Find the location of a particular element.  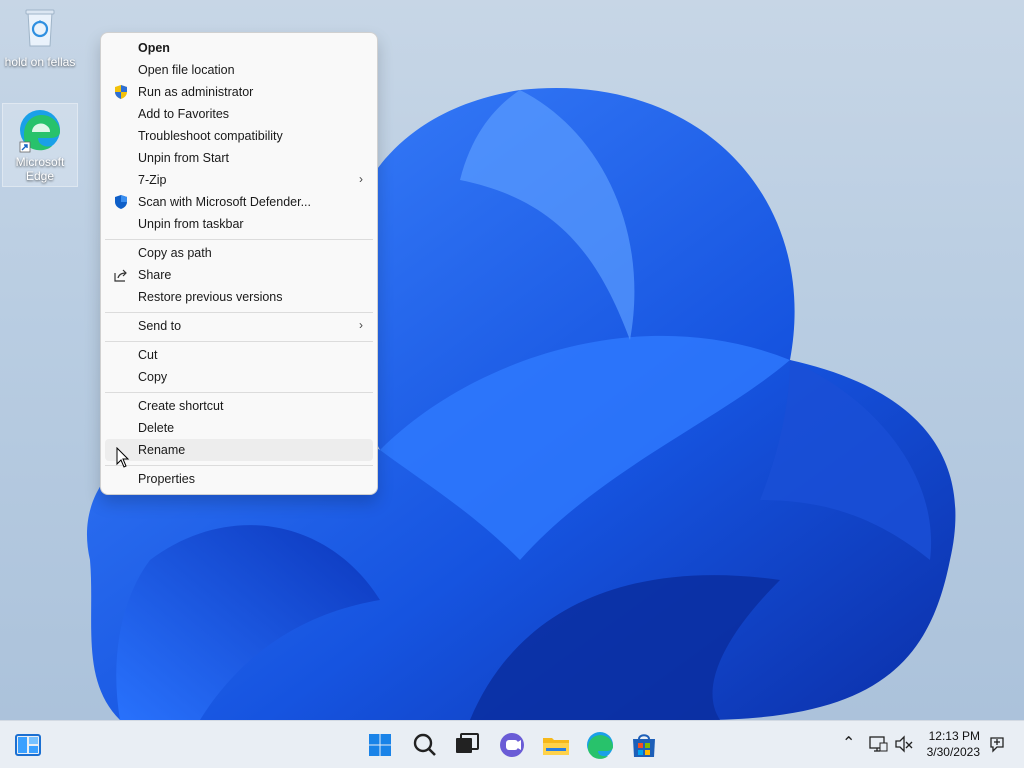

taskbar: ⌃ 12:13 PM 3/30/2023 is located at coordinates (512, 744).